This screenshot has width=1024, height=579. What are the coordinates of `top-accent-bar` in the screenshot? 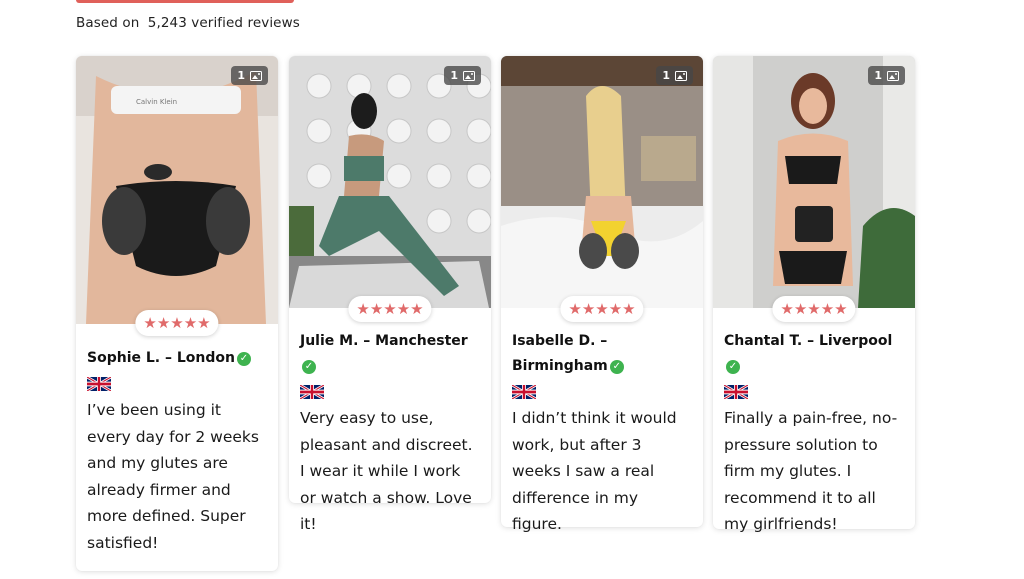 It's located at (185, 1).